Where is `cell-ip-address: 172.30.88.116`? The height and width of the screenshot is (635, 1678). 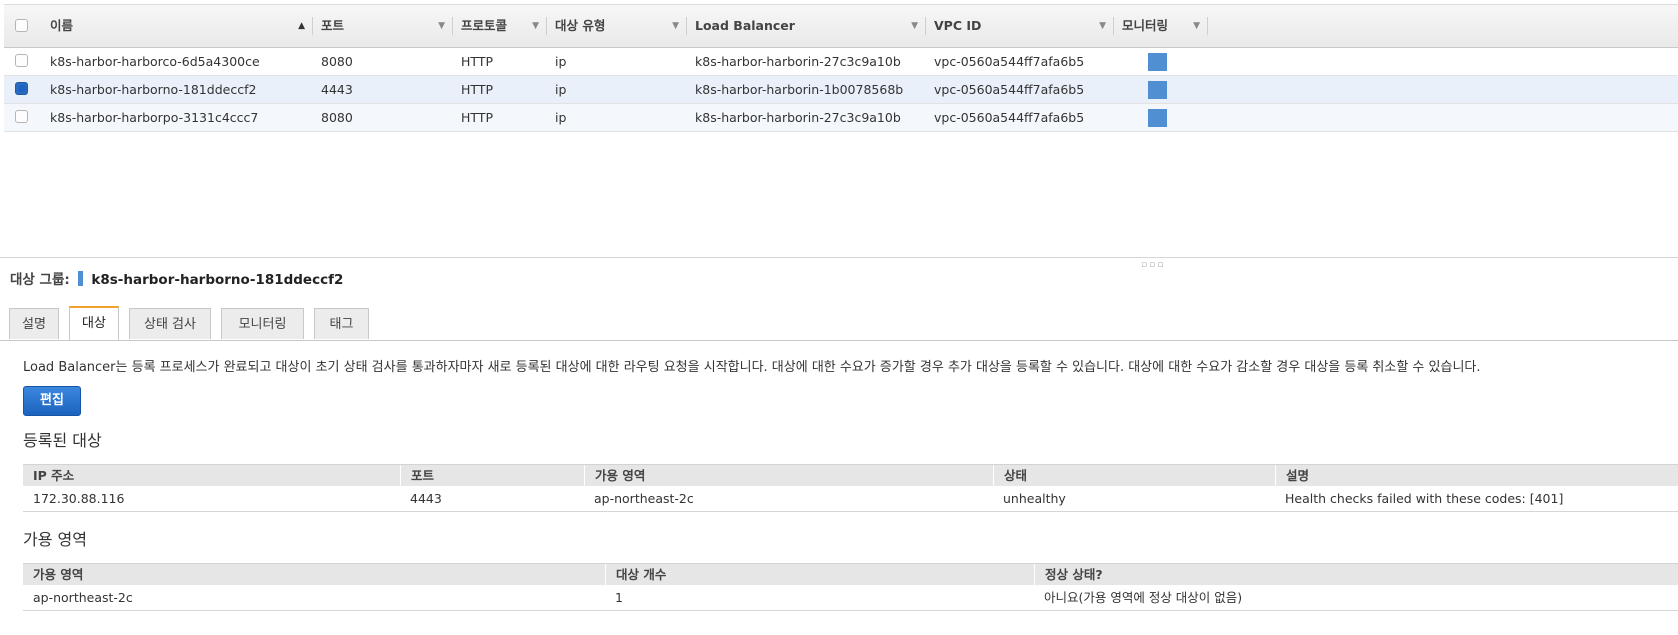 cell-ip-address: 172.30.88.116 is located at coordinates (79, 498).